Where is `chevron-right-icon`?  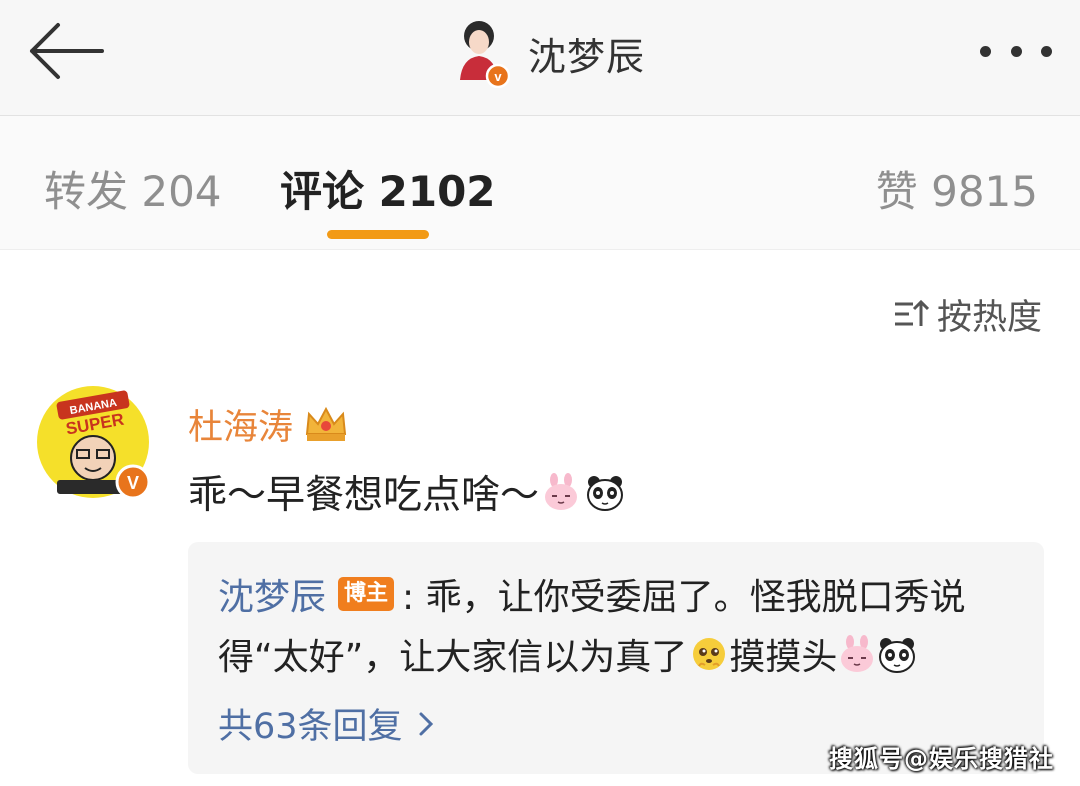 chevron-right-icon is located at coordinates (426, 723).